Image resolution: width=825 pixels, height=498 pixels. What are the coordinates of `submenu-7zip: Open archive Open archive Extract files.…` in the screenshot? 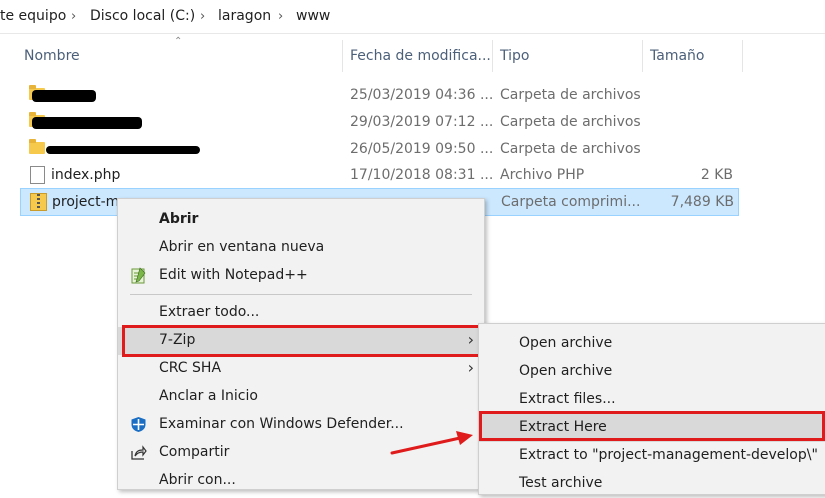 It's located at (651, 409).